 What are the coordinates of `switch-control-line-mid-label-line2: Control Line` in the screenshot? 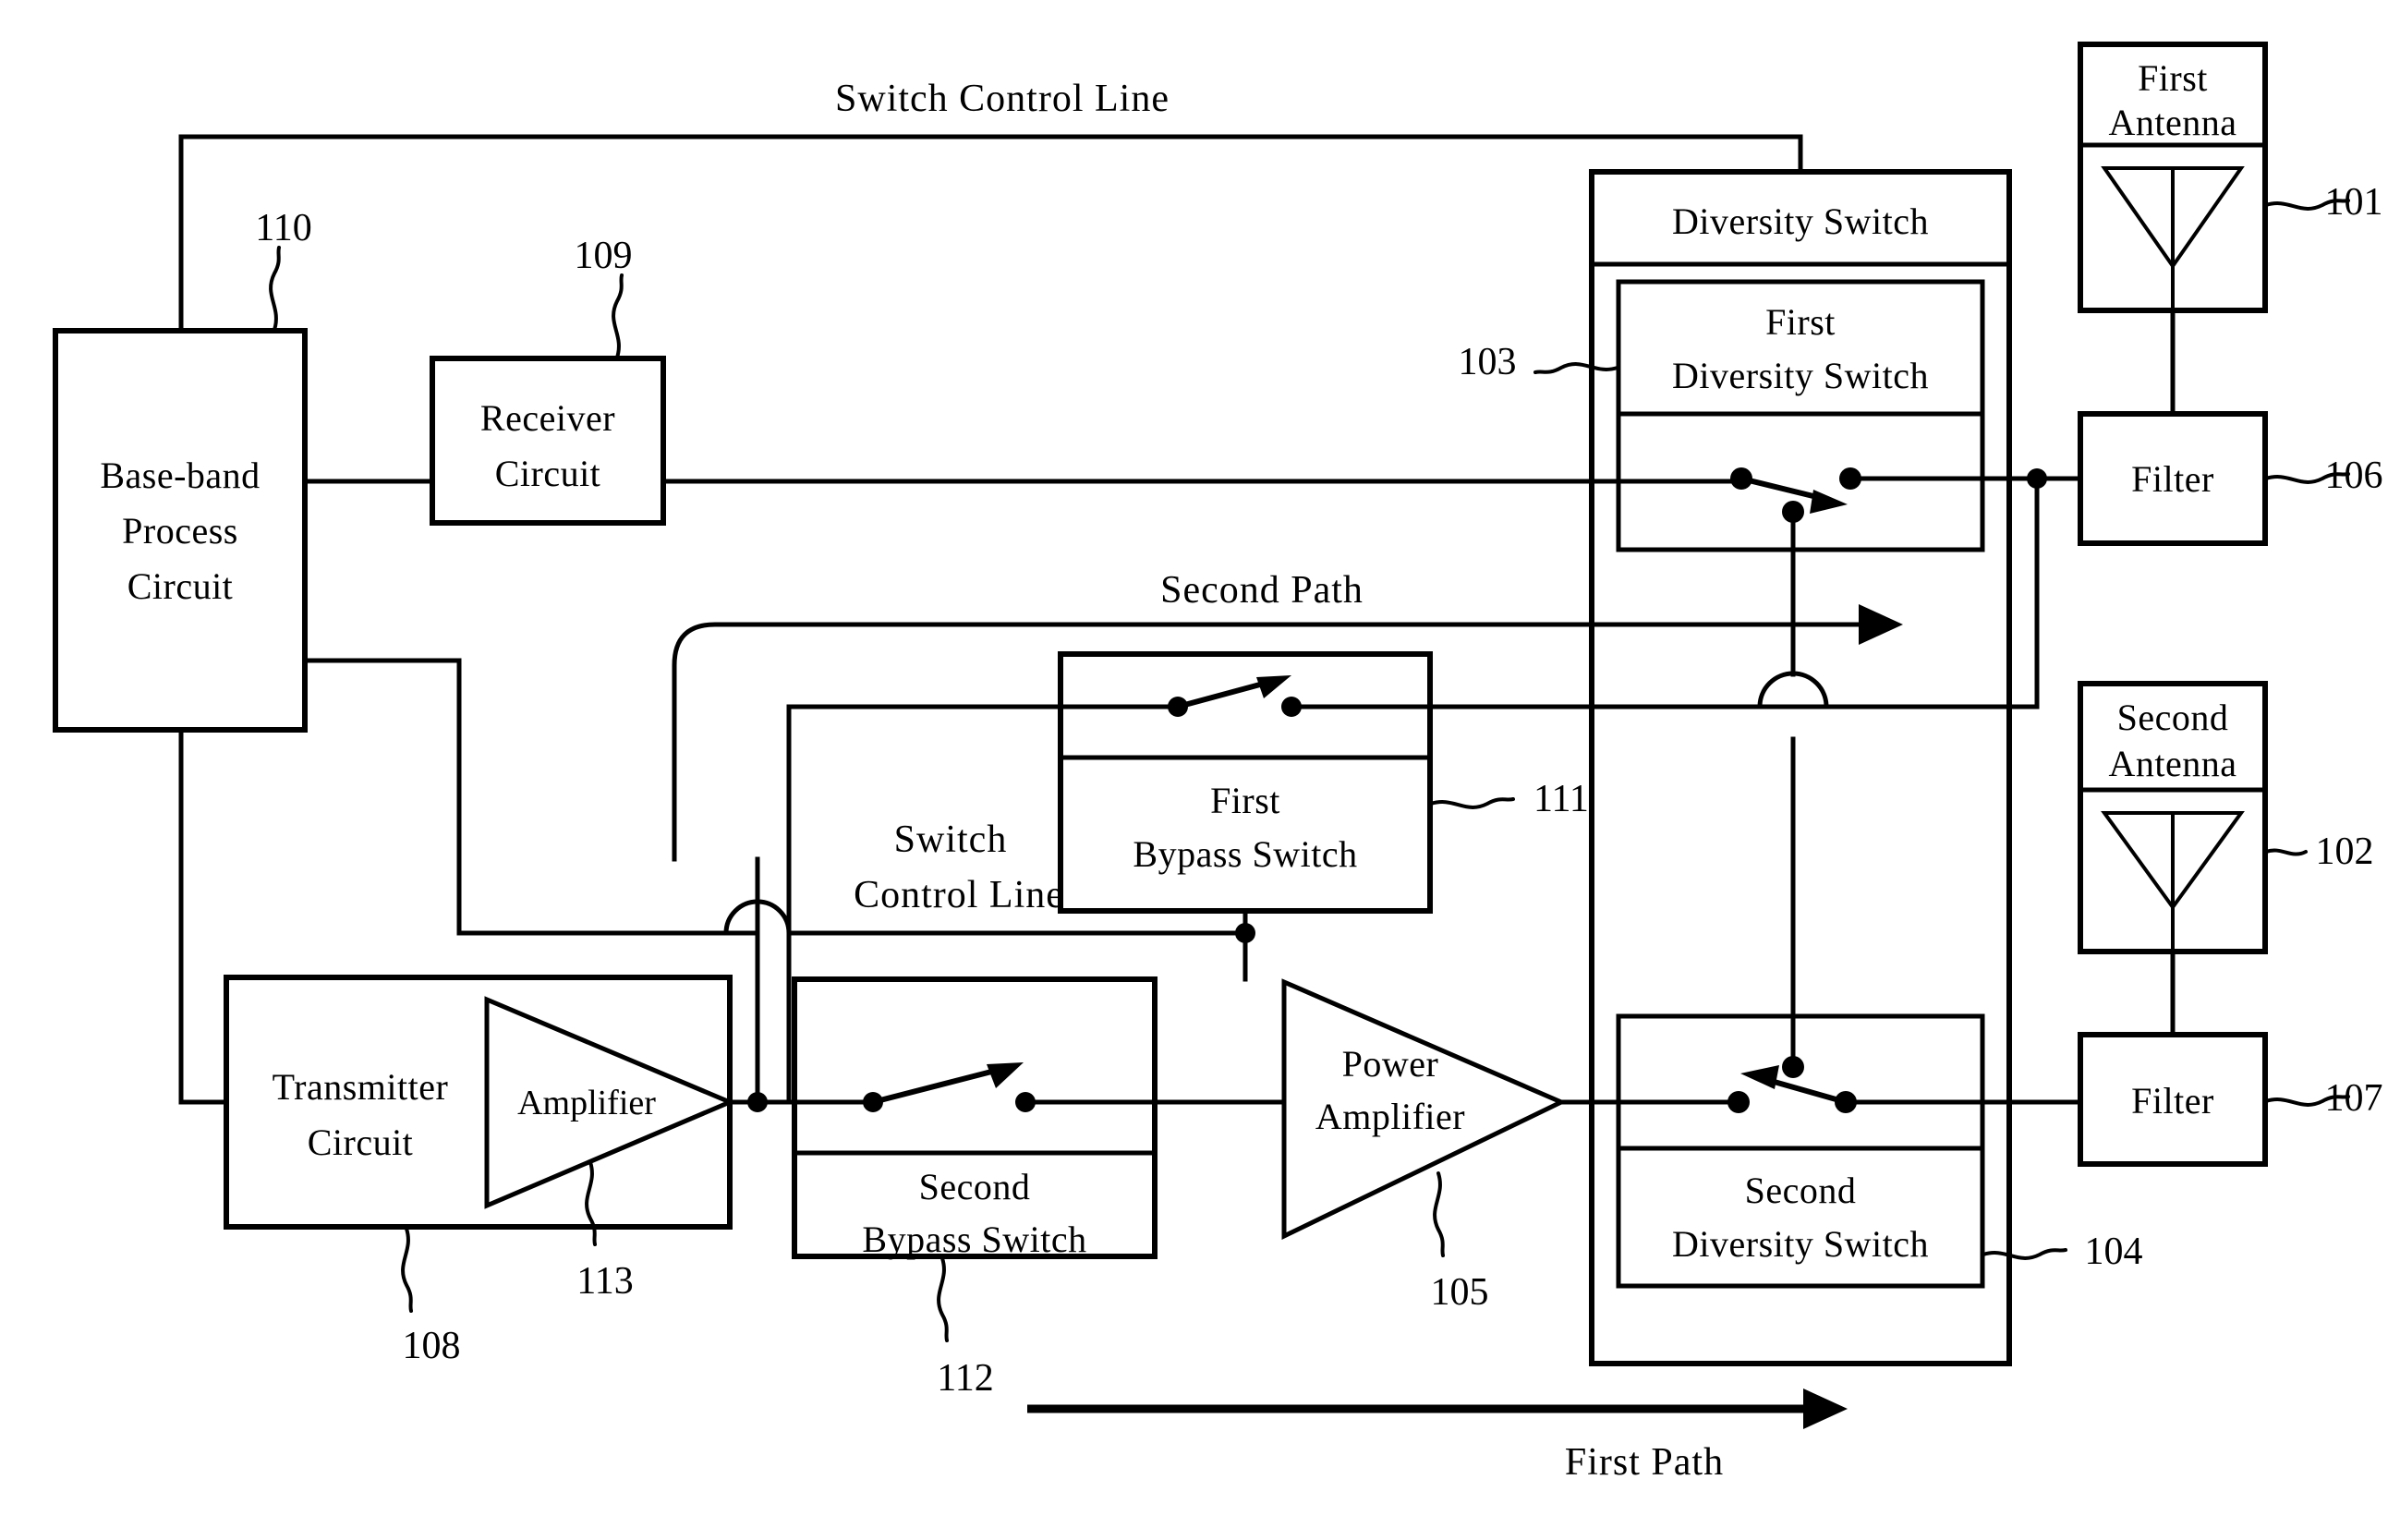 It's located at (959, 895).